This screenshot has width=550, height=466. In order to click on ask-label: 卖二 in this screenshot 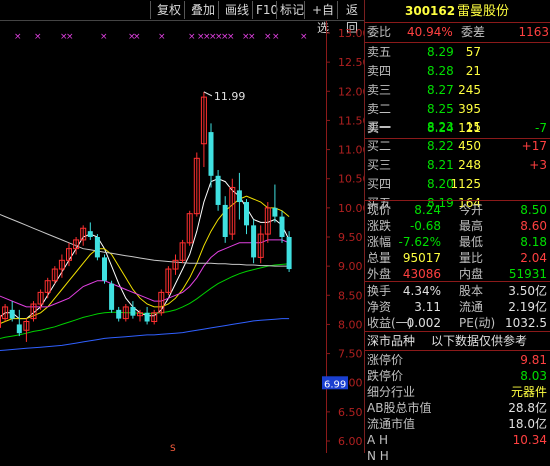, I will do `click(379, 109)`.